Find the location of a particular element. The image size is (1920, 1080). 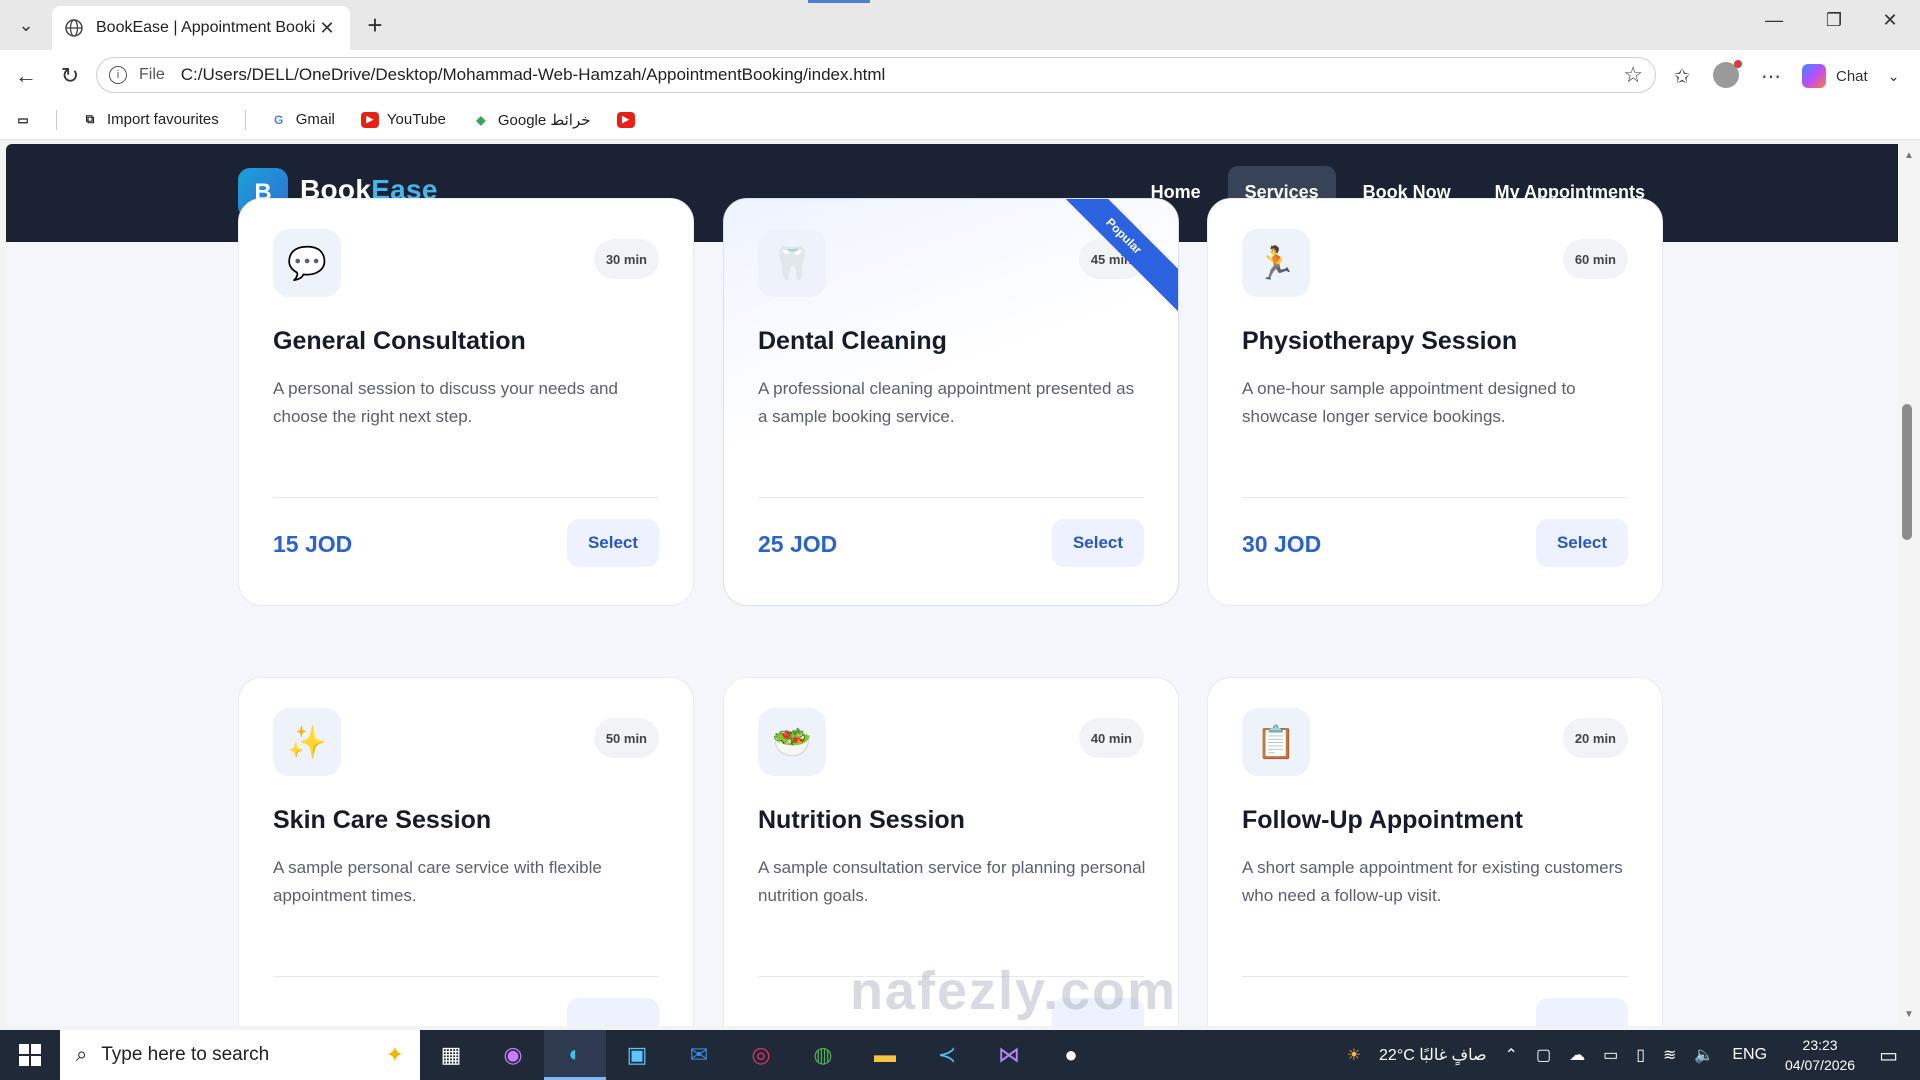

chat-label: Chat is located at coordinates (1852, 76).